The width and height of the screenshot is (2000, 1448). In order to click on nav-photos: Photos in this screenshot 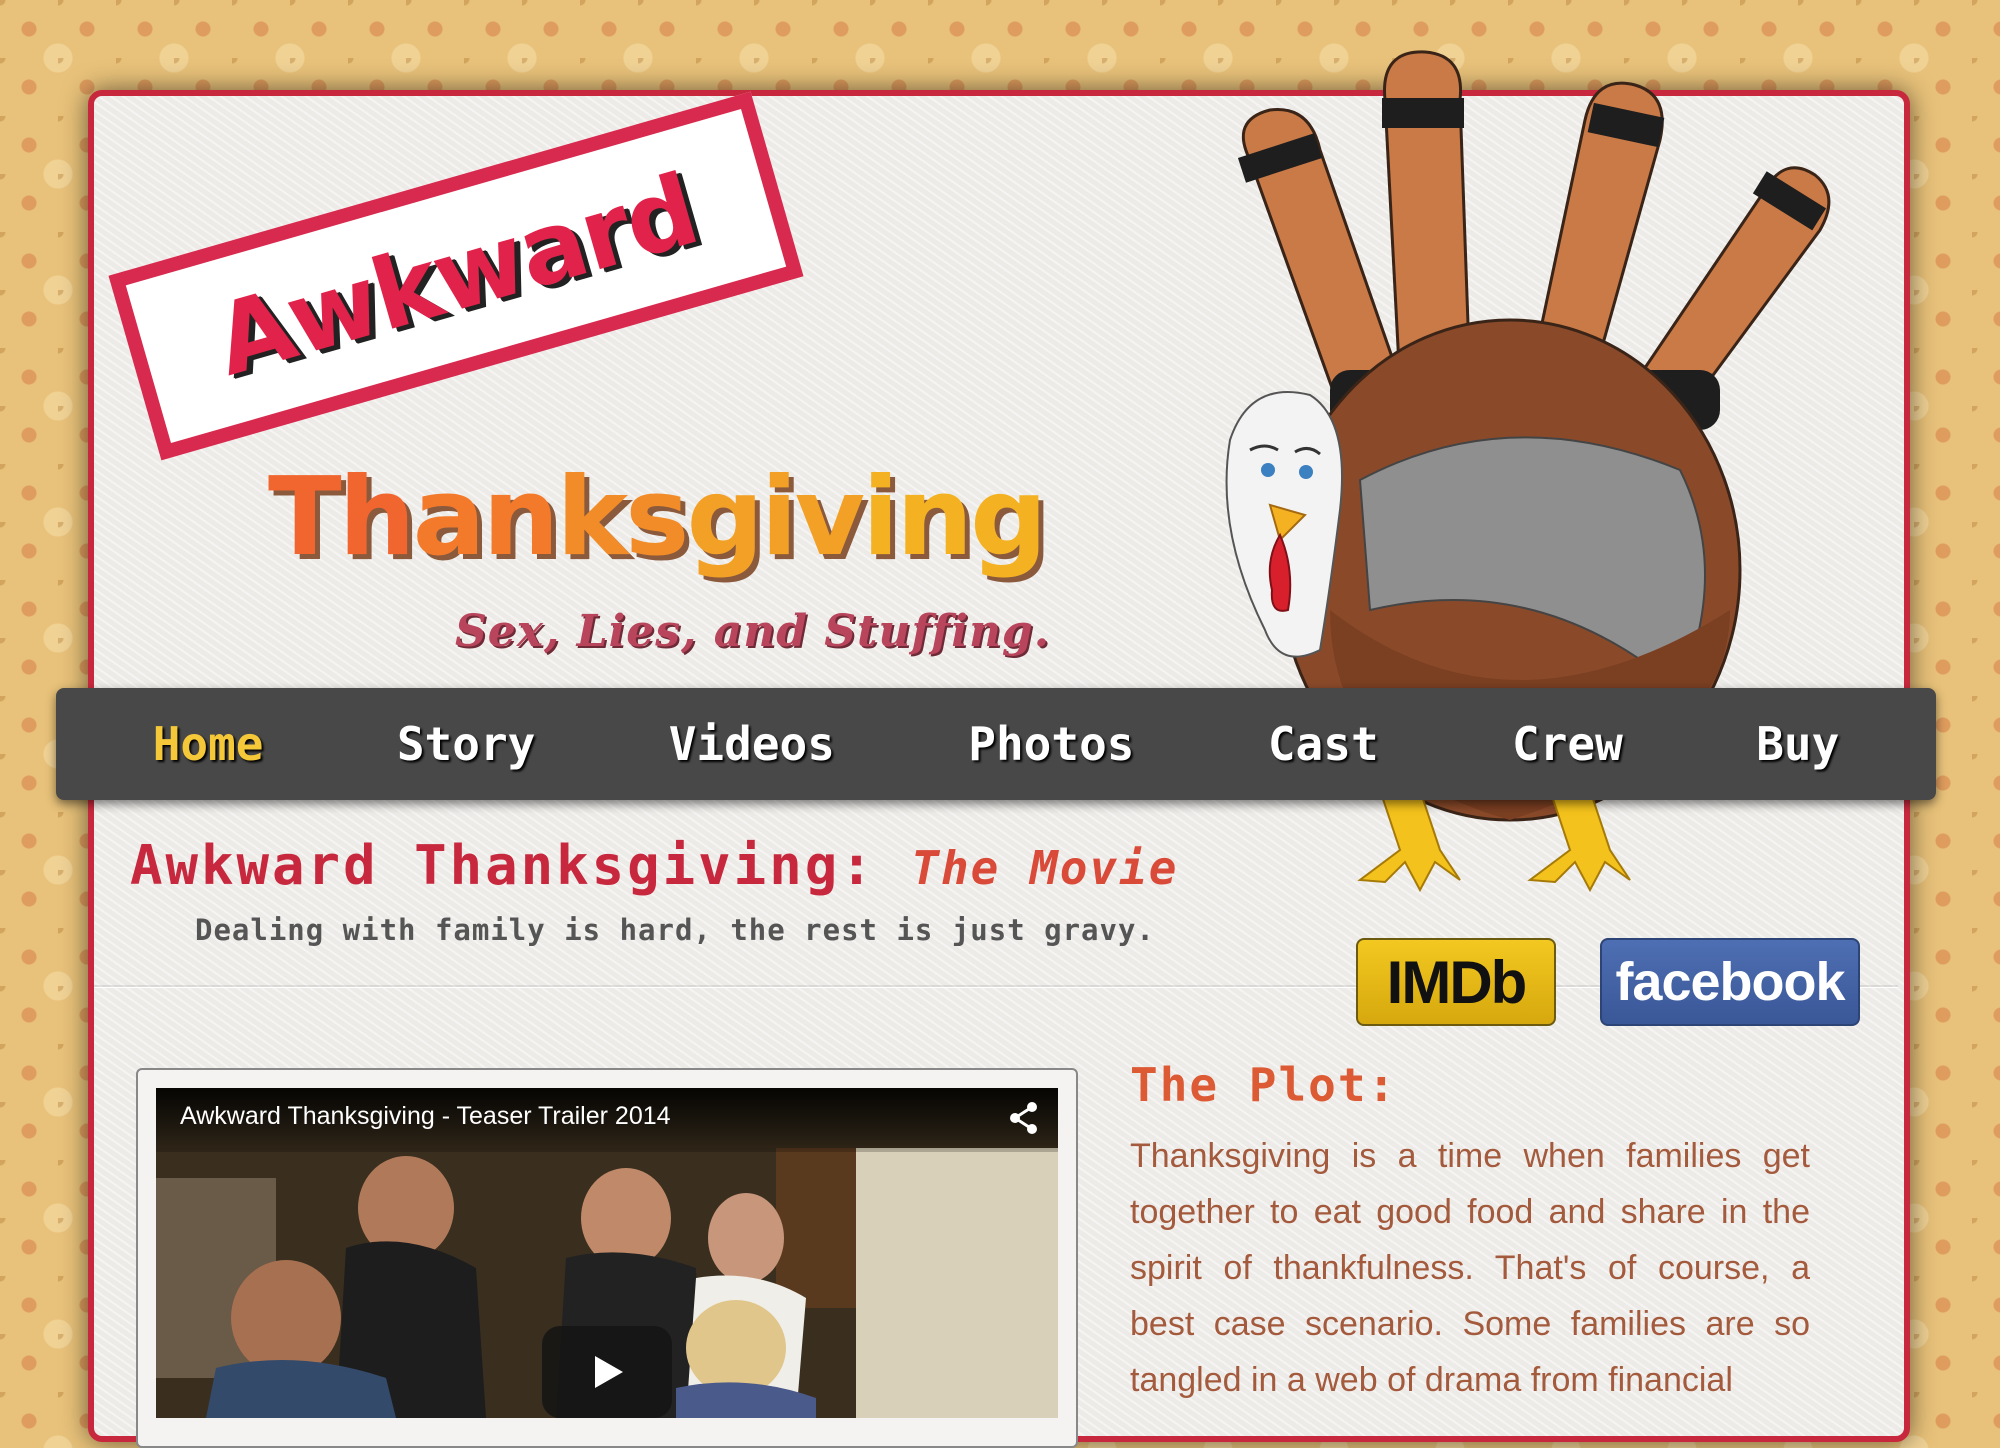, I will do `click(1051, 744)`.